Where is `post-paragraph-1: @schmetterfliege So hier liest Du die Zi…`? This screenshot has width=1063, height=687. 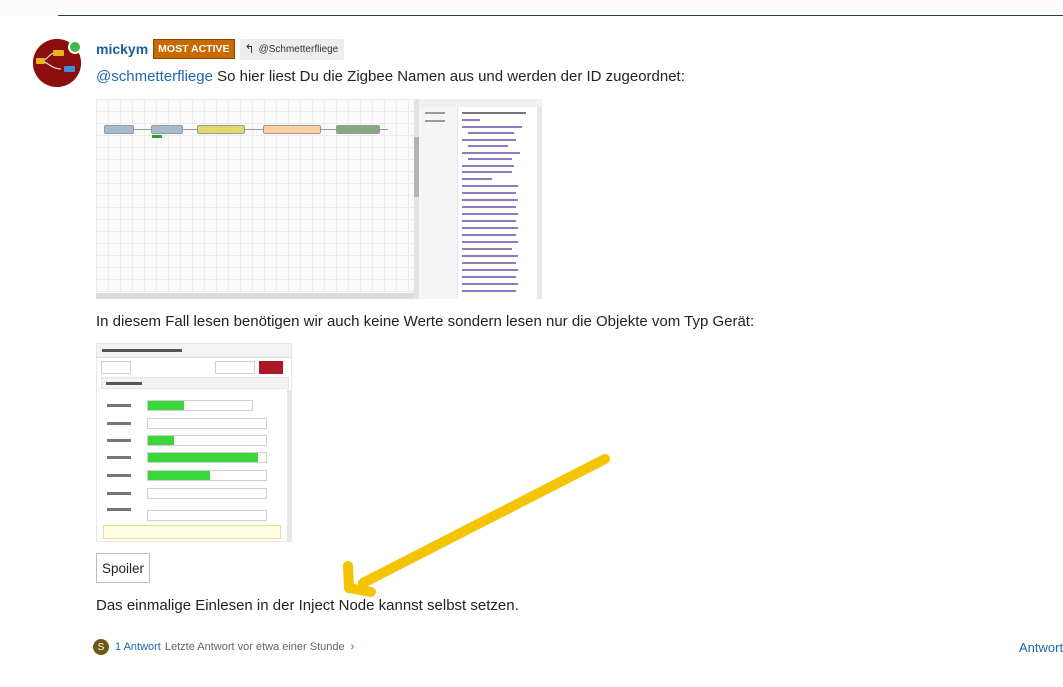
post-paragraph-1: @schmetterfliege So hier liest Du die Zi… is located at coordinates (390, 76).